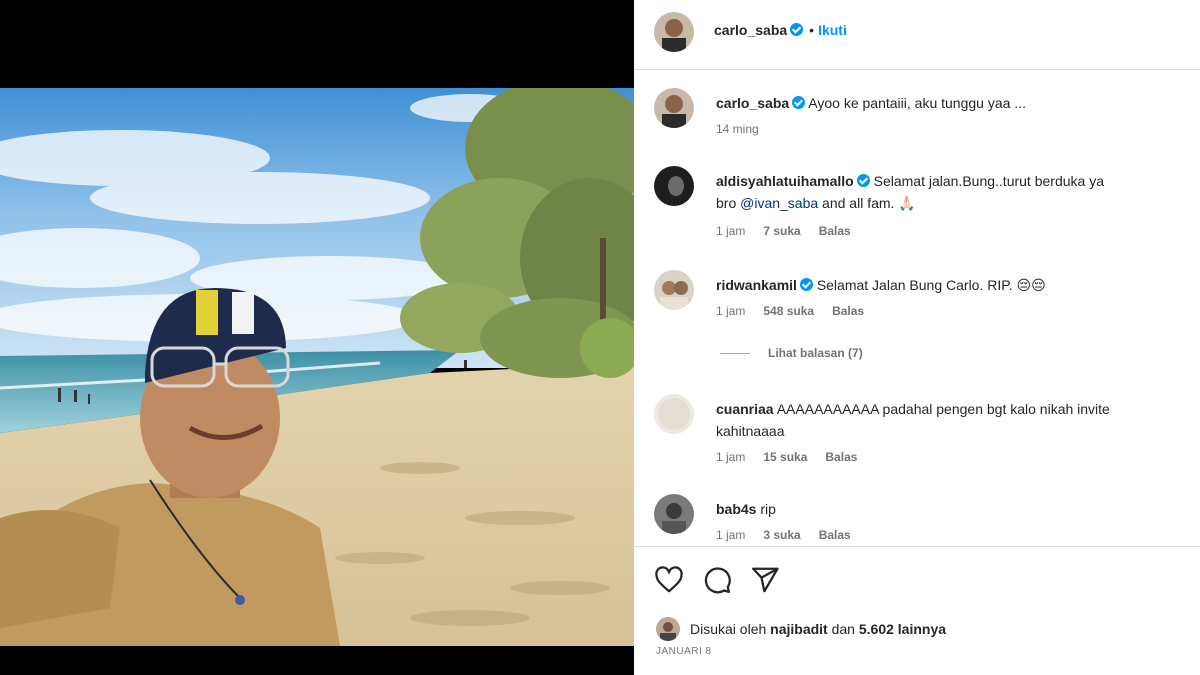 This screenshot has width=1200, height=675. I want to click on comment-likes: 3 suka, so click(781, 535).